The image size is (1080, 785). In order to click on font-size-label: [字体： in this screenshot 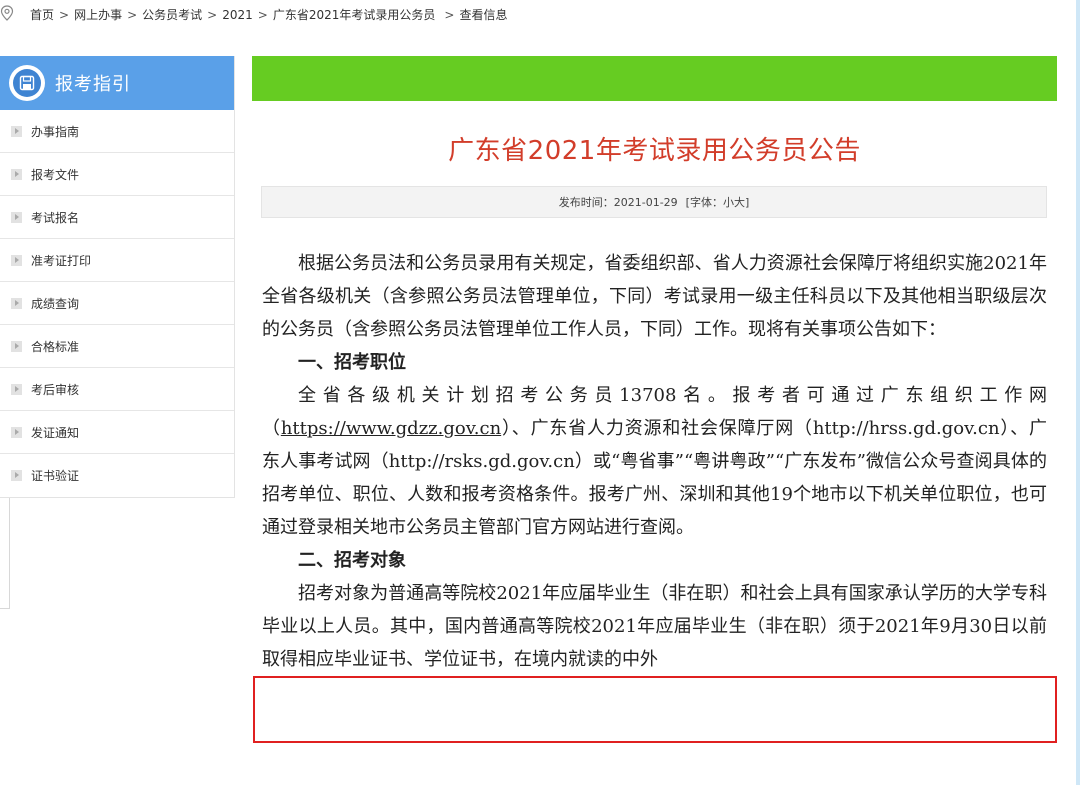, I will do `click(704, 202)`.